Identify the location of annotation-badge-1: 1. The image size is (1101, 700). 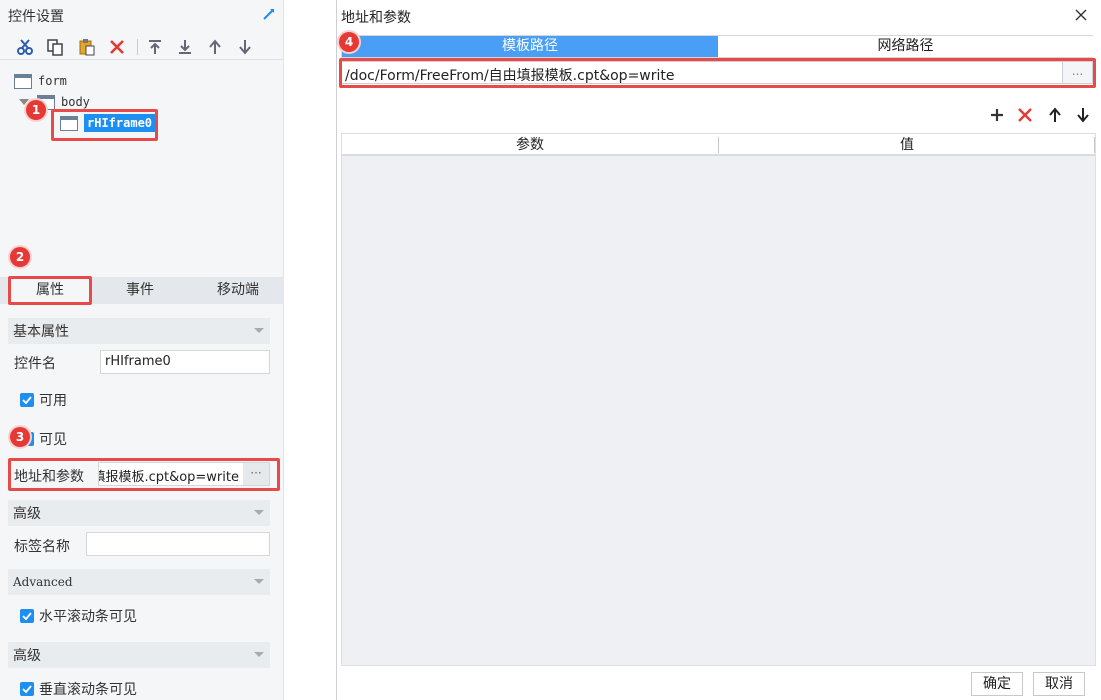
(36, 110).